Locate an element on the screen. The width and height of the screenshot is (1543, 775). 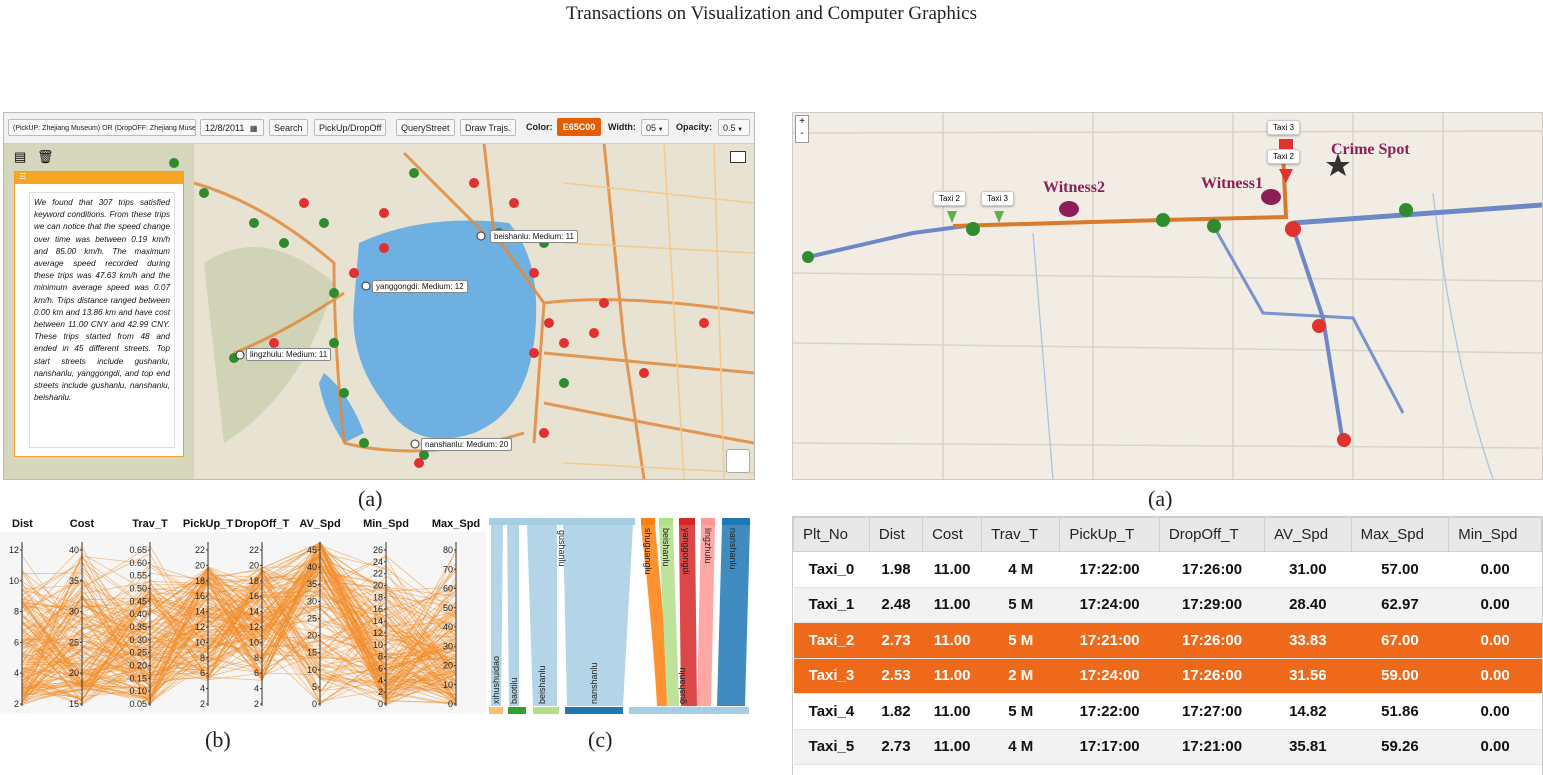
pcp-tick-label: 5 is located at coordinates (314, 687).